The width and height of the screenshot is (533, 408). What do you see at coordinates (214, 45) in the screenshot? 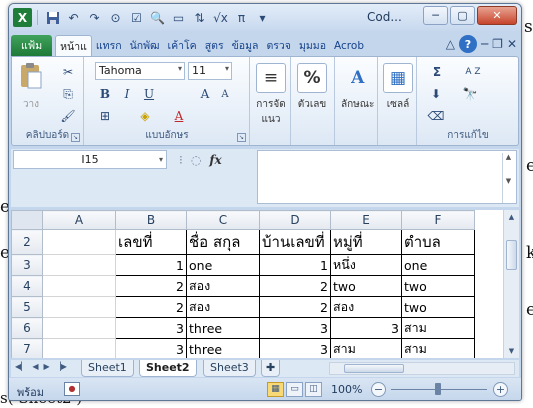
I see `tab-formulas: สูตร` at bounding box center [214, 45].